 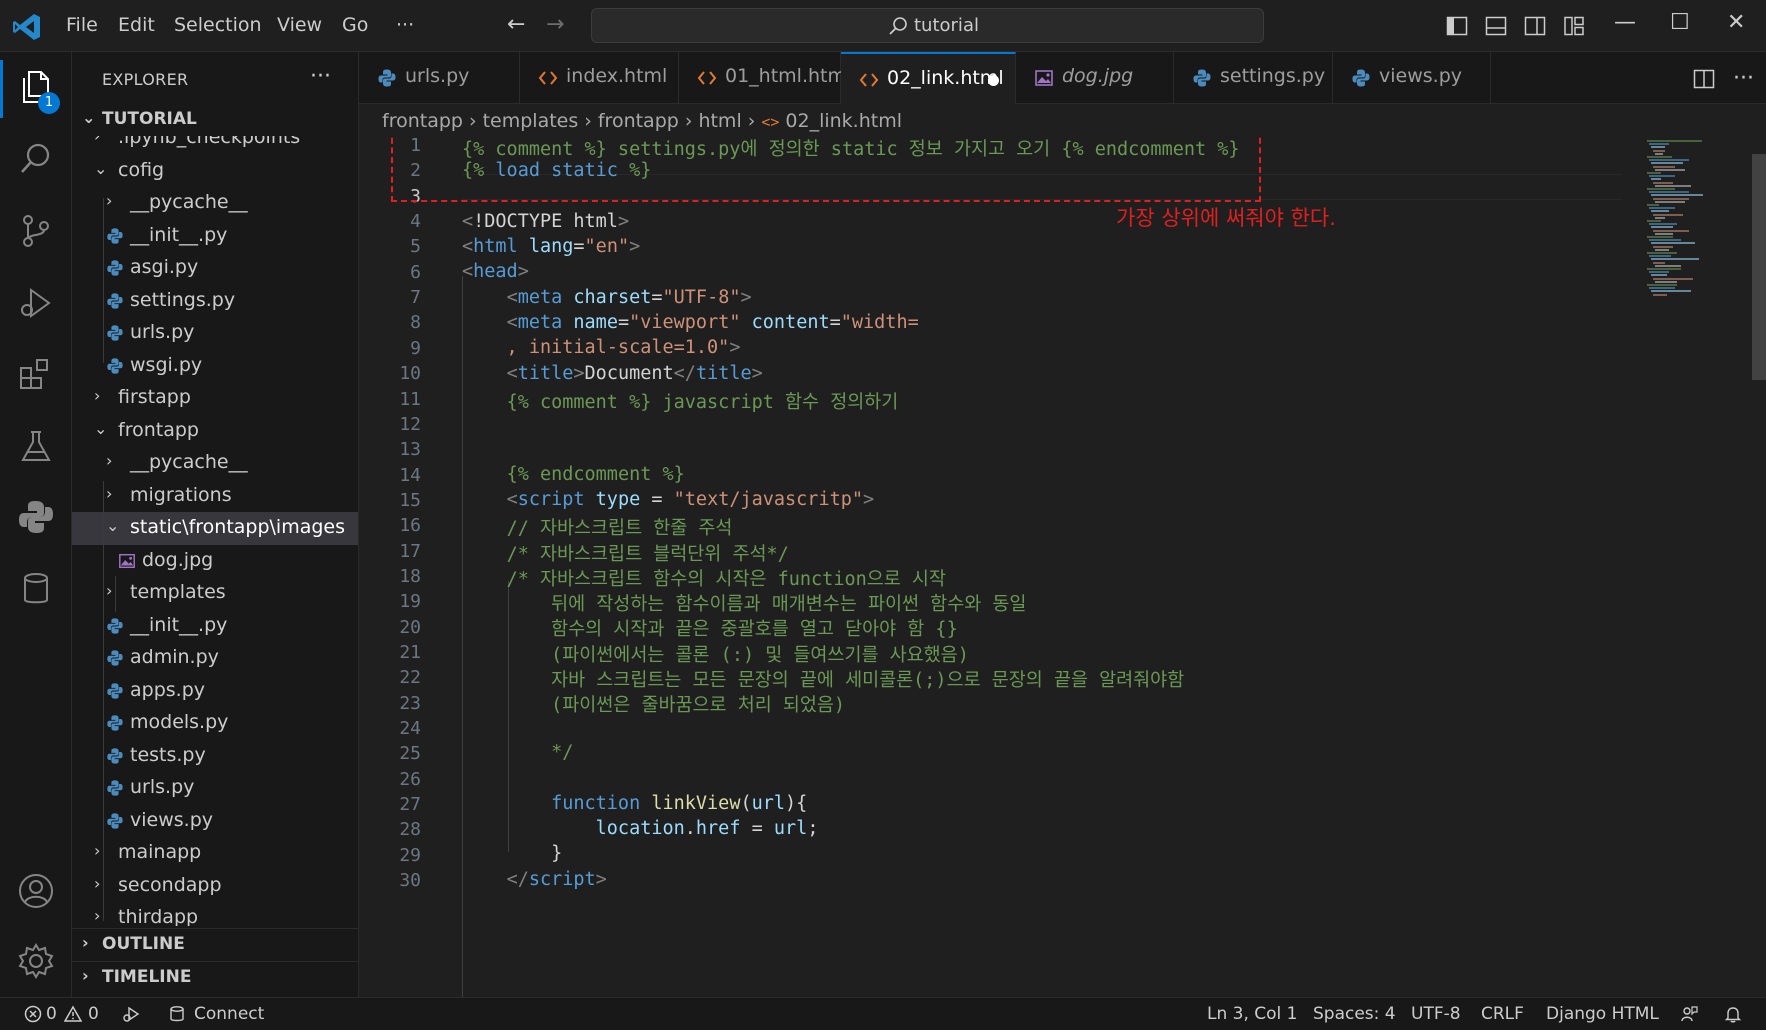 What do you see at coordinates (215, 120) in the screenshot?
I see `workspace-section-header: ⌄ TUTORIAL` at bounding box center [215, 120].